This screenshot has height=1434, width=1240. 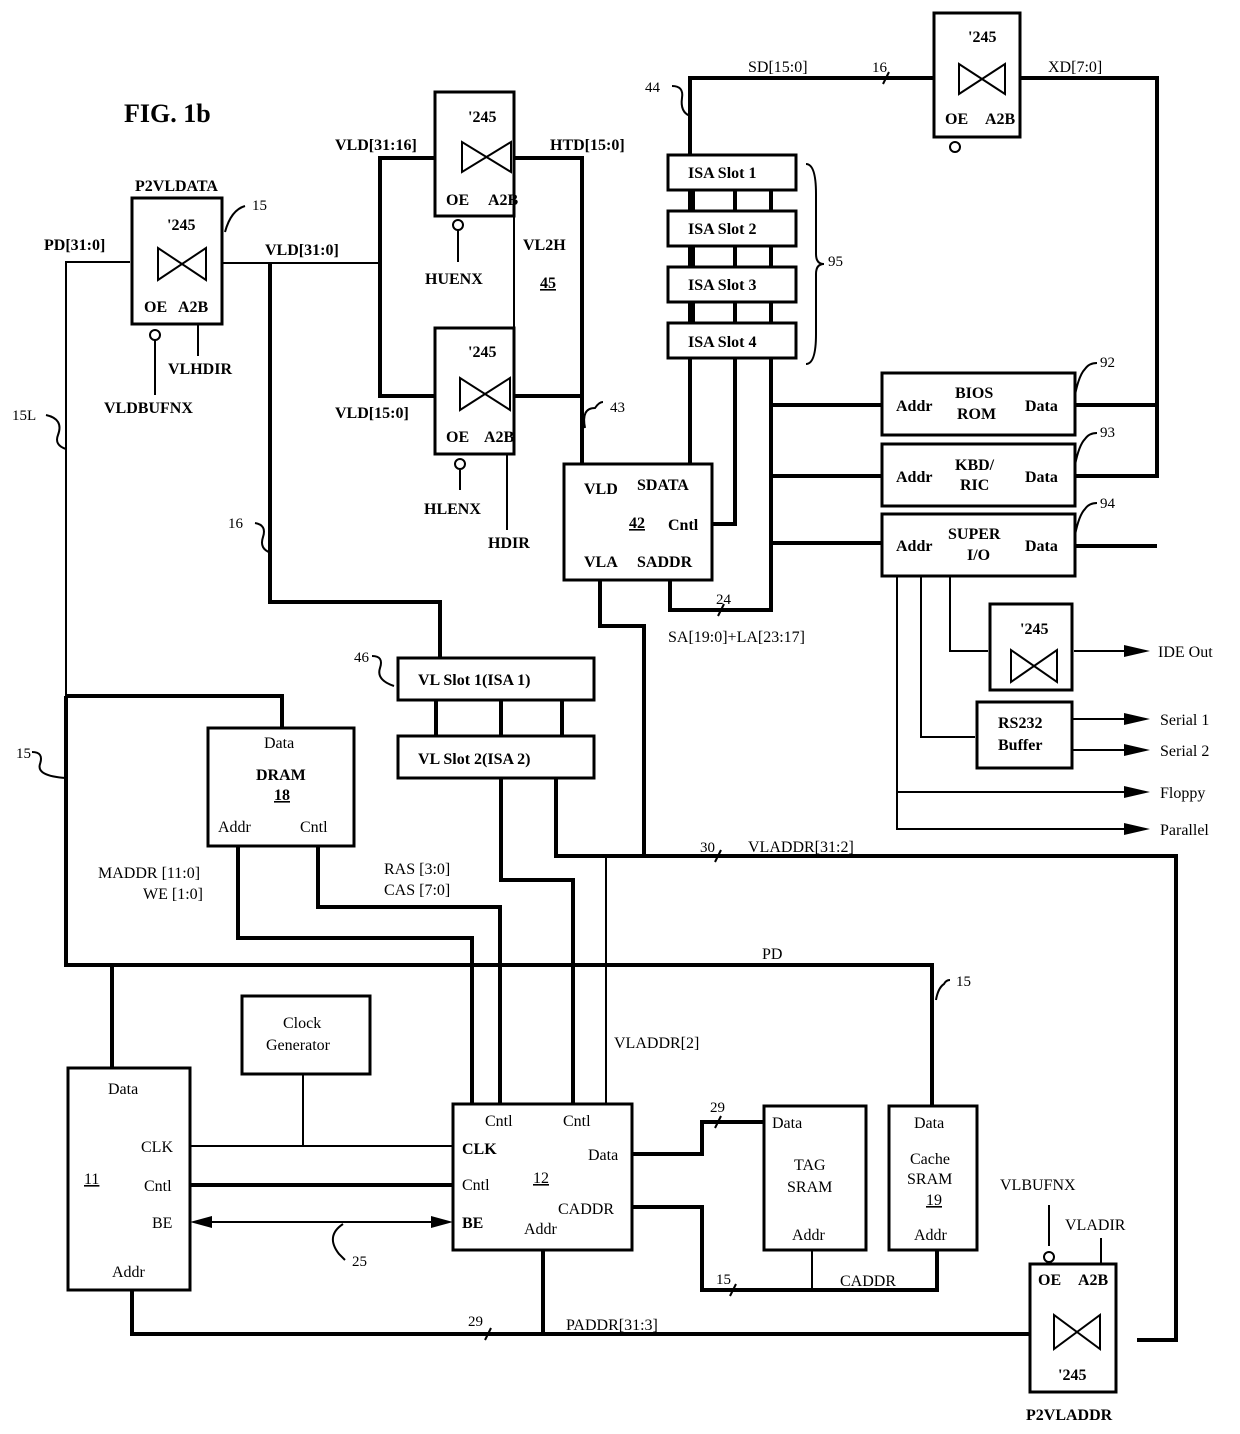 What do you see at coordinates (1020, 723) in the screenshot?
I see `device-name: RS232` at bounding box center [1020, 723].